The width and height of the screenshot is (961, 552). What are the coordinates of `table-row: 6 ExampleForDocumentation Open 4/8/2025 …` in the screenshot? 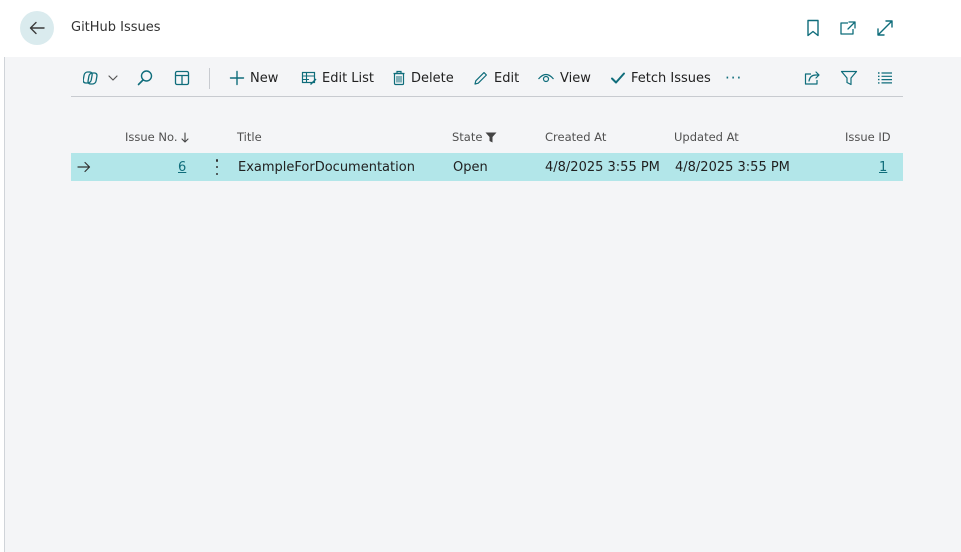 It's located at (487, 167).